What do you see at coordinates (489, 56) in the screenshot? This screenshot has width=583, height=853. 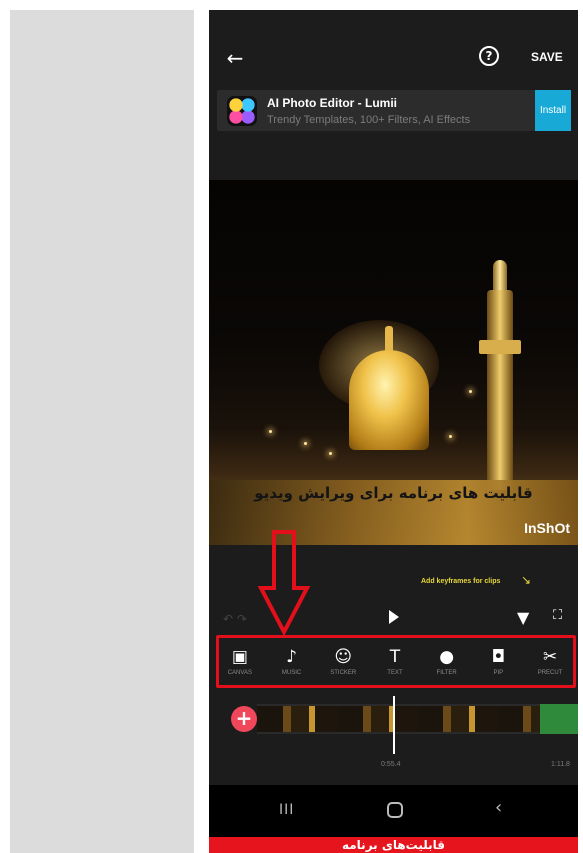 I see `help-icon: ?` at bounding box center [489, 56].